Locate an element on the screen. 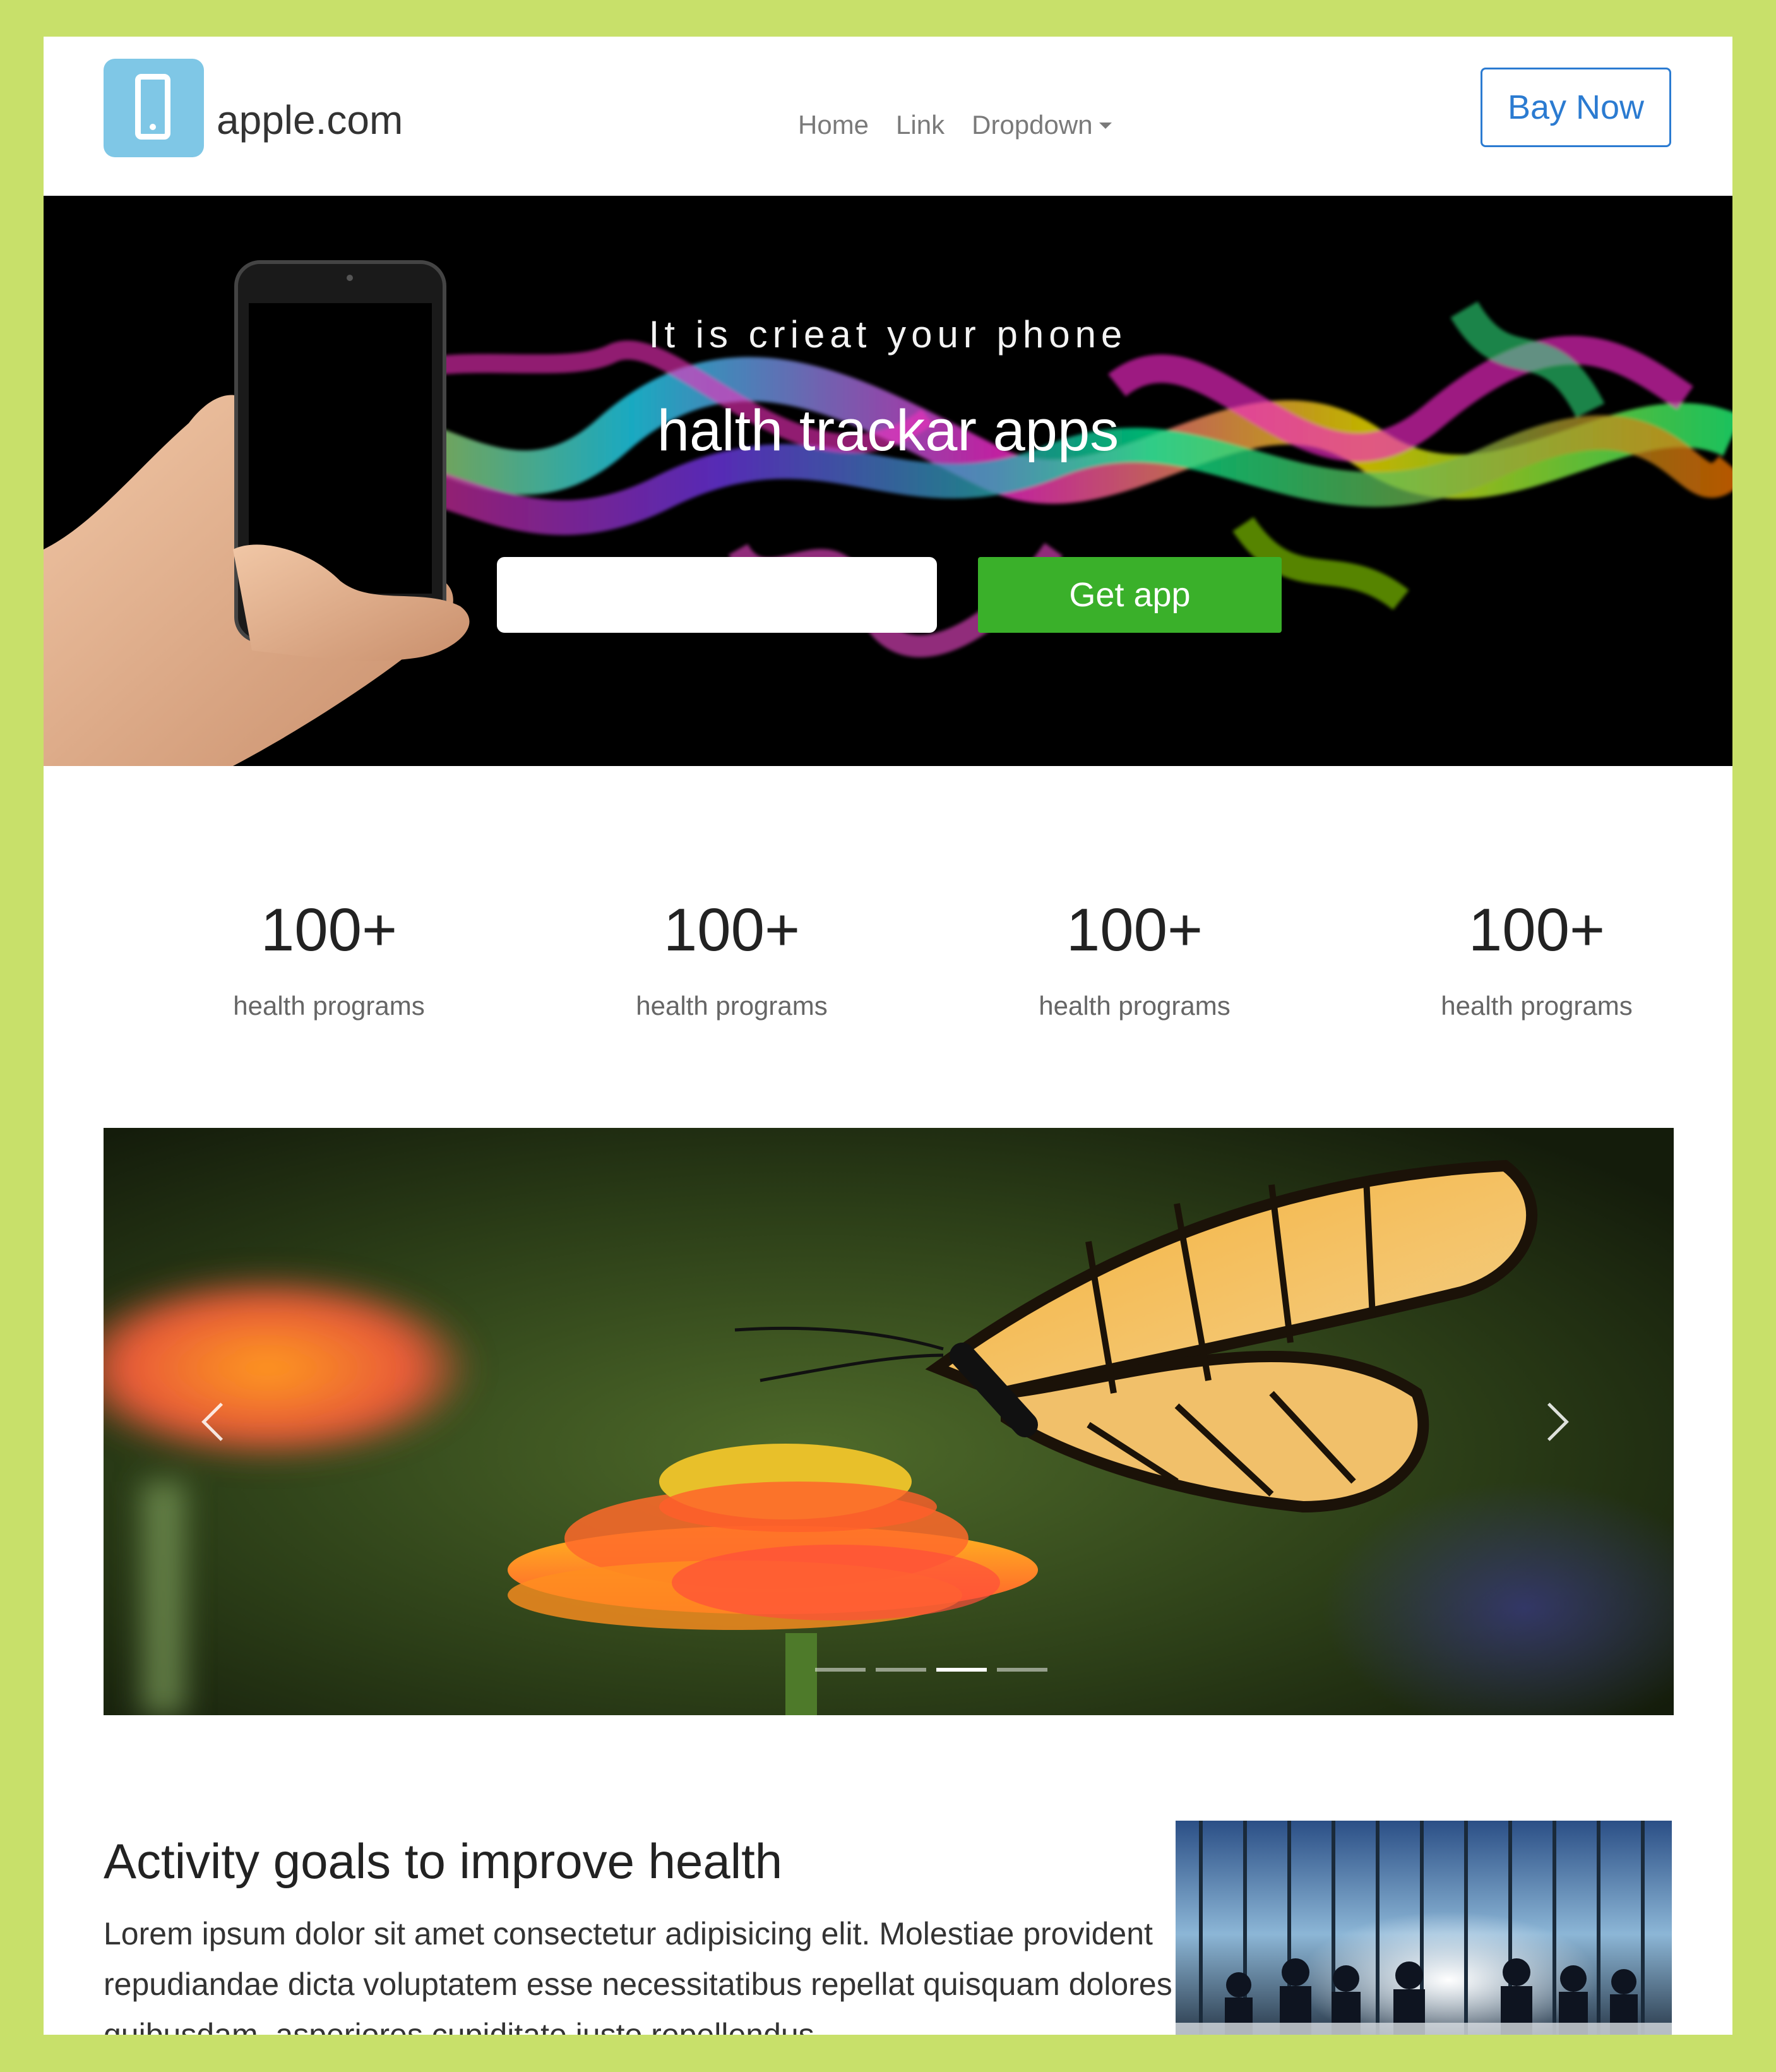  meeting-image is located at coordinates (1424, 1928).